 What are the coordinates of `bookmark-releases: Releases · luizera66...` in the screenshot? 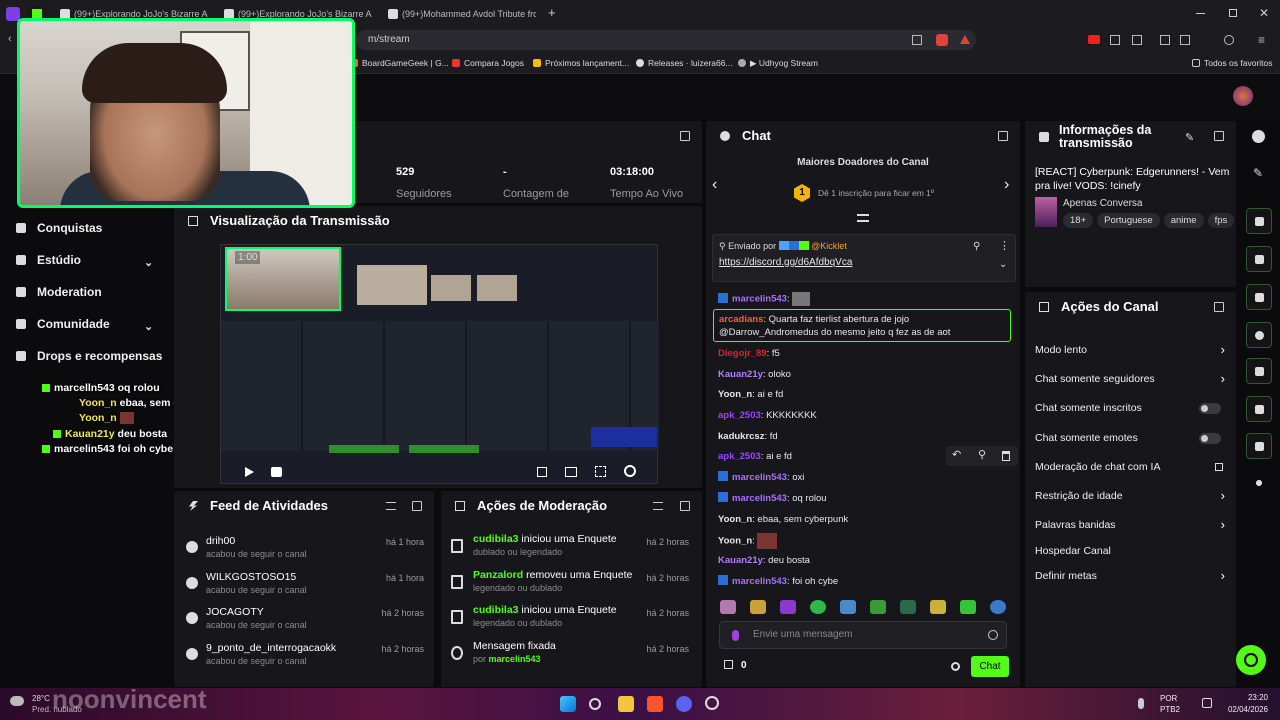 It's located at (684, 63).